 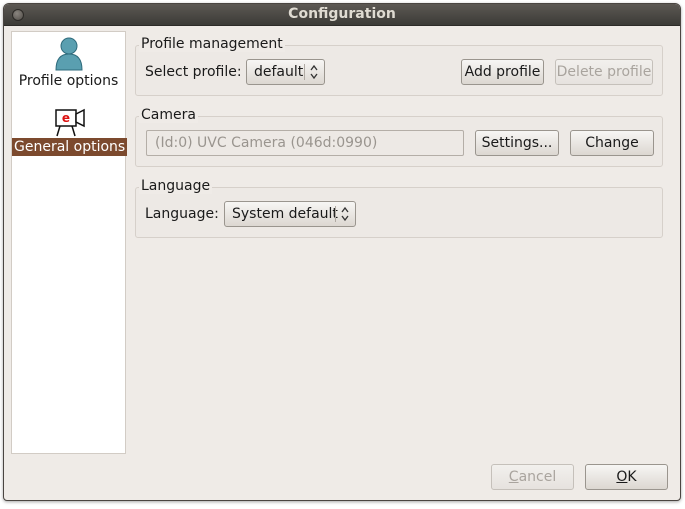 I want to click on sidebar-item-label: Profile options, so click(x=68, y=81).